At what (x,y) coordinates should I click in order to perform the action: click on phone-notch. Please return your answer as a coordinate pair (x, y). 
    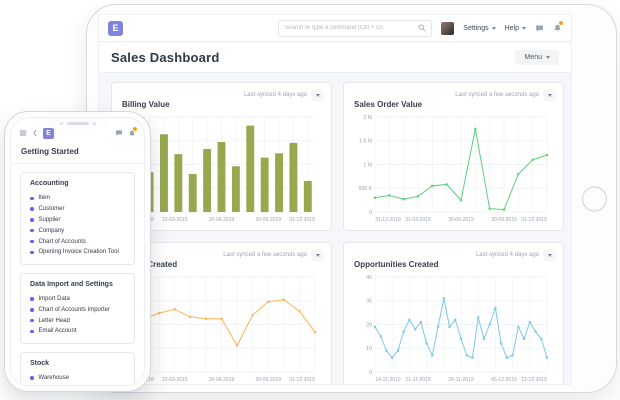
    Looking at the image, I should click on (77, 123).